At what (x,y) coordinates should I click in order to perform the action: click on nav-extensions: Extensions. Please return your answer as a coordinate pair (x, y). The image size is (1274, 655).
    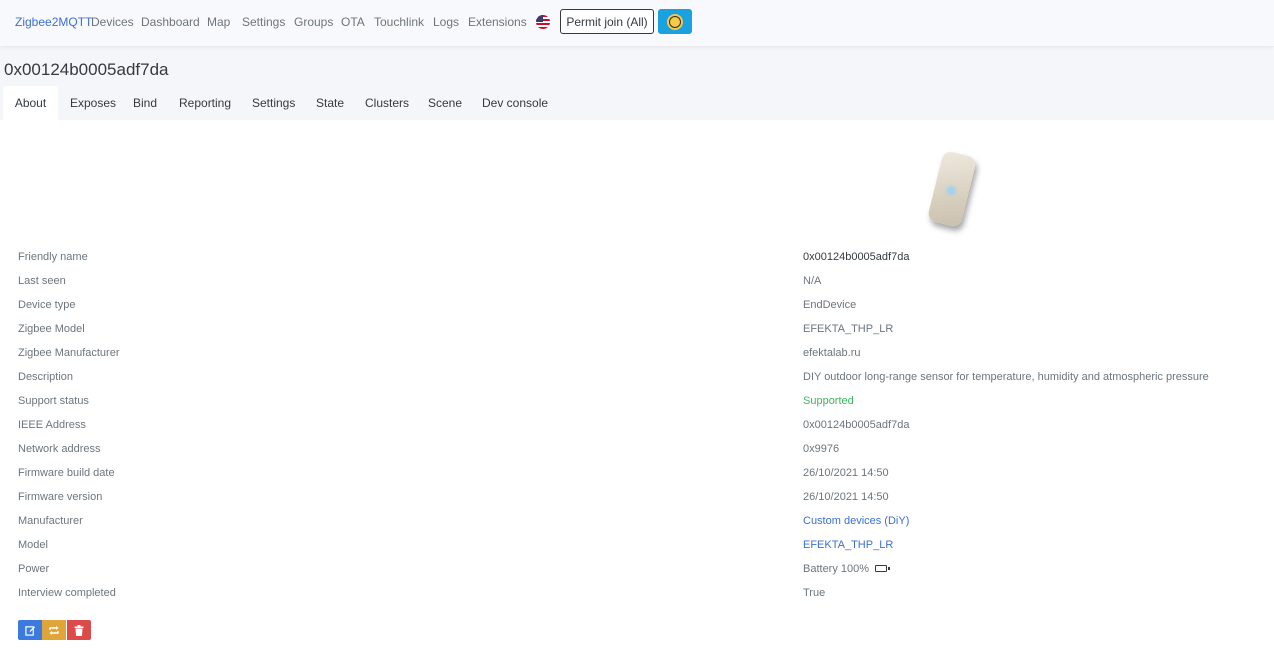
    Looking at the image, I should click on (497, 22).